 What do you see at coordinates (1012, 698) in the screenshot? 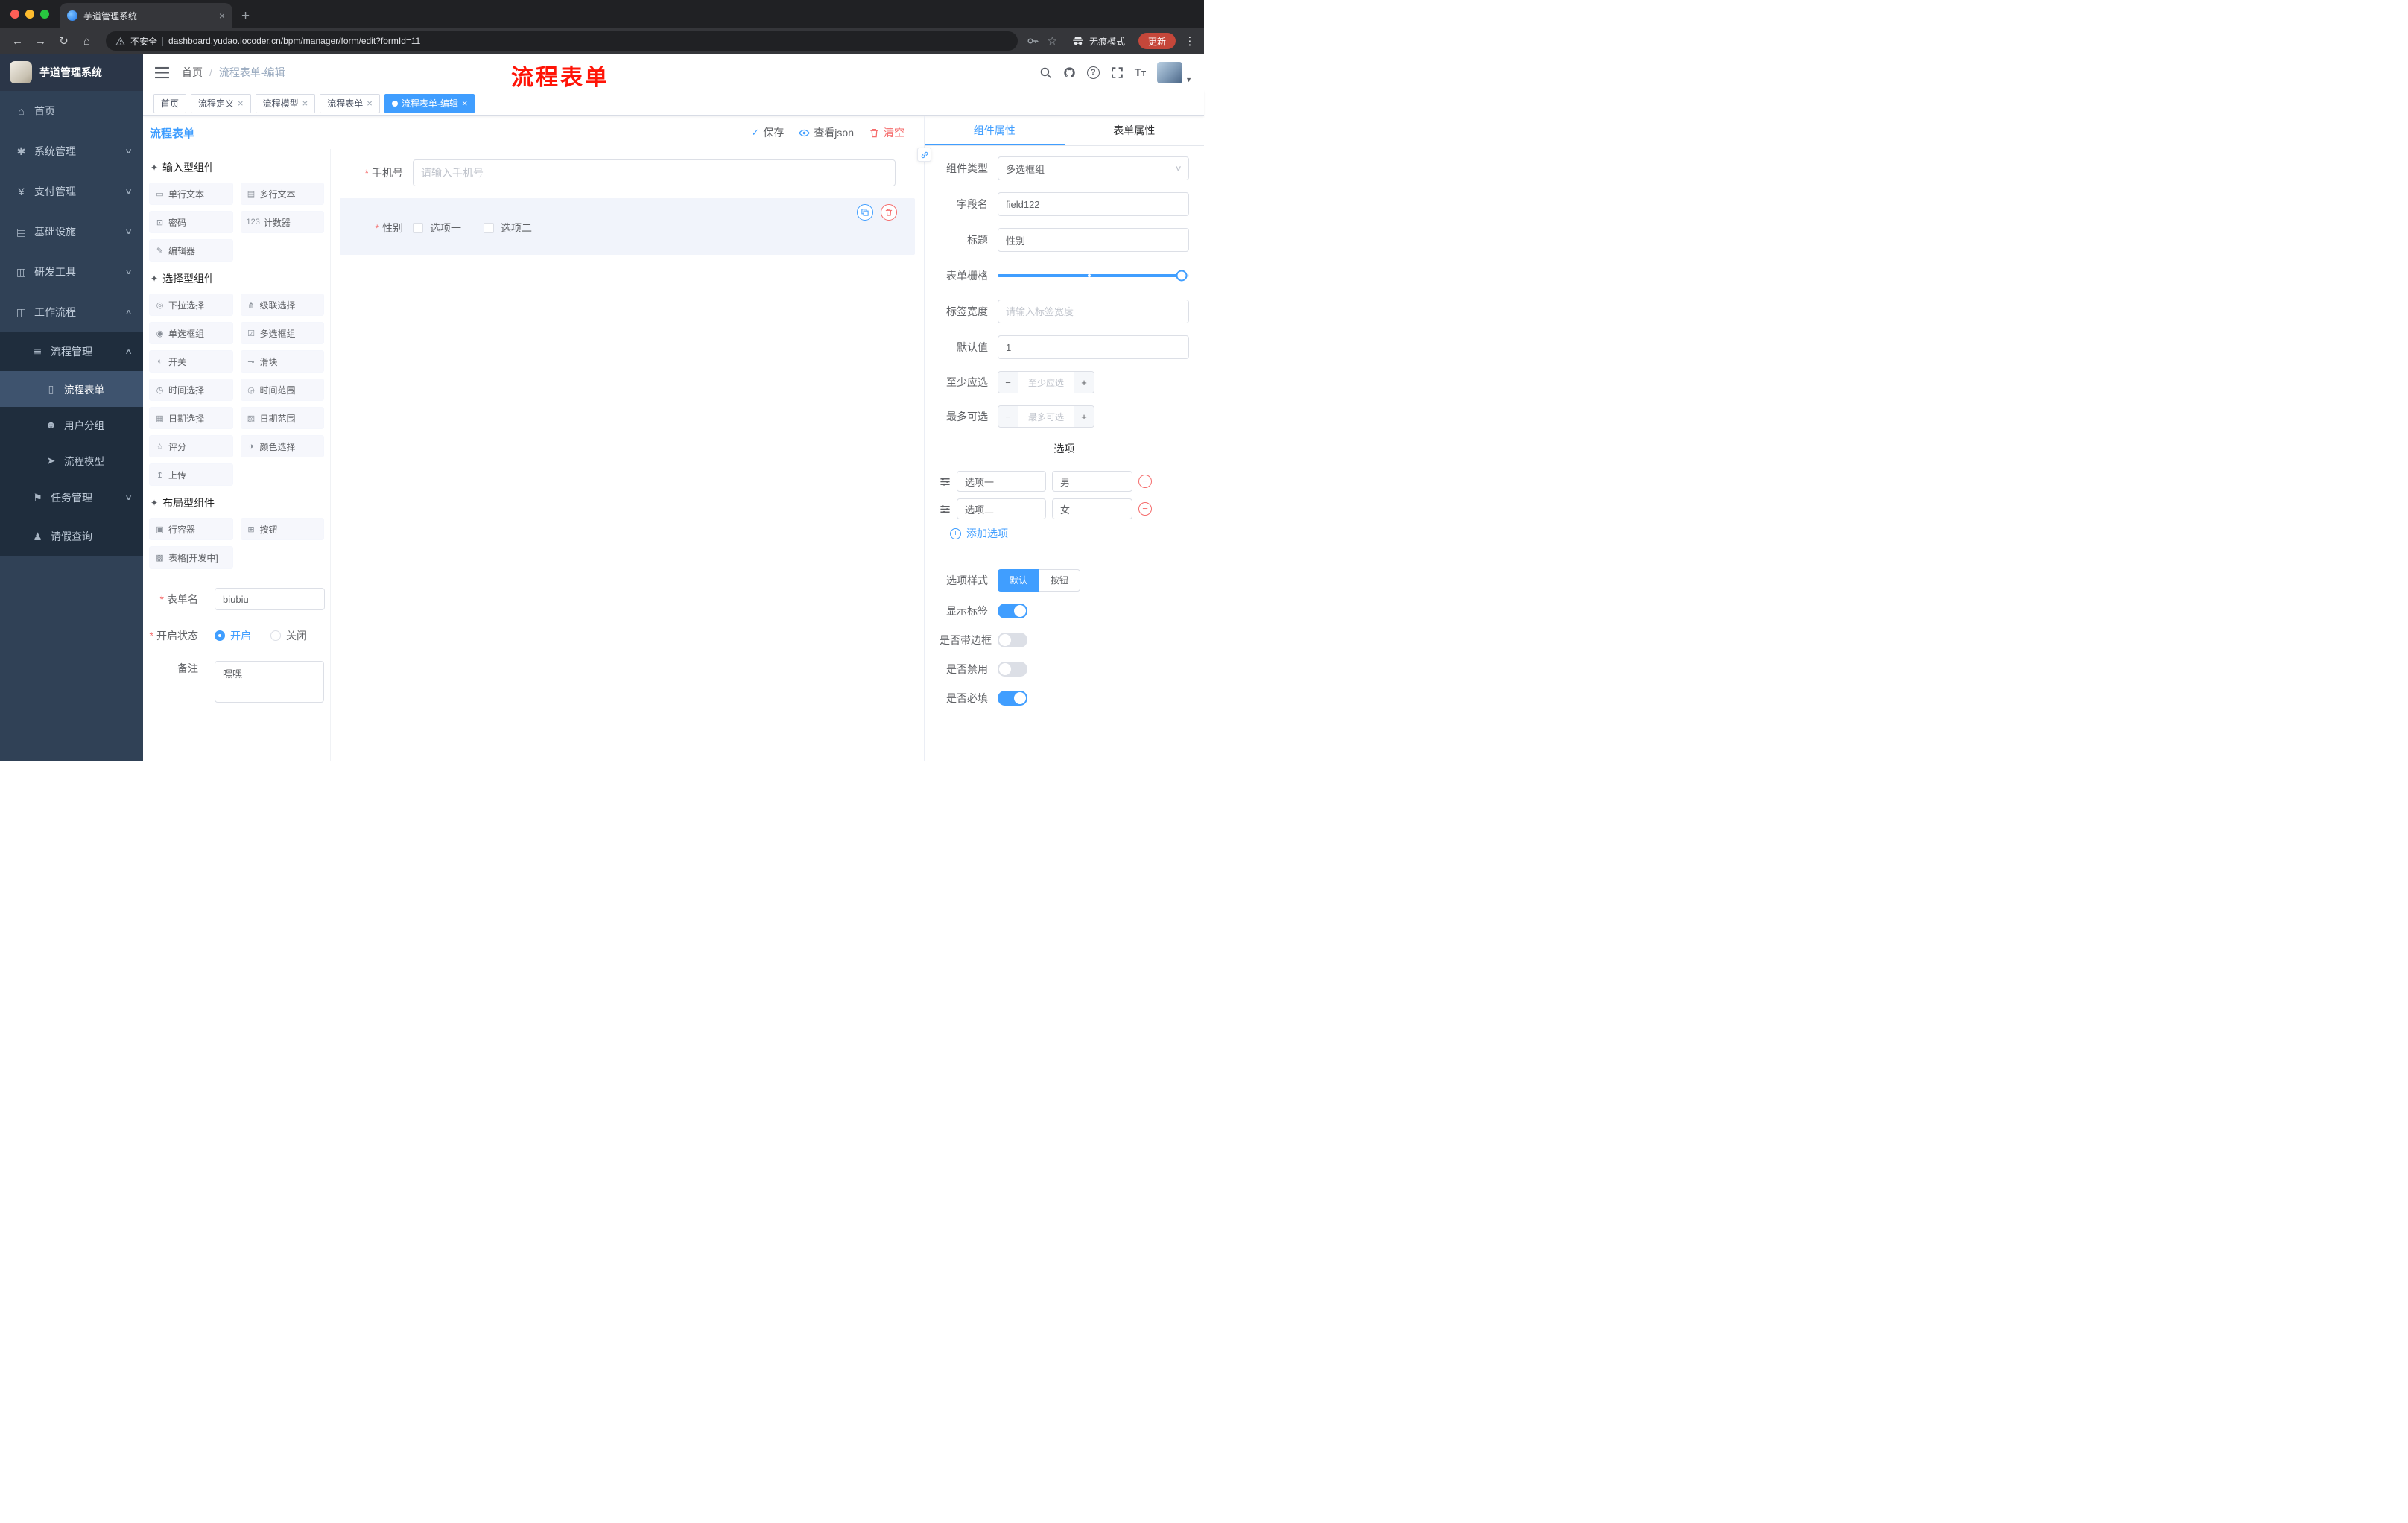
I see `required-switch` at bounding box center [1012, 698].